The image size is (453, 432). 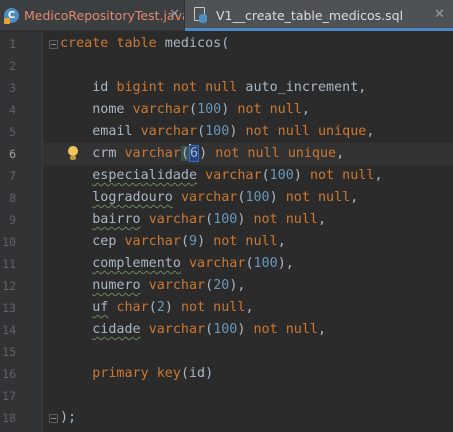 I want to click on number-literal: 2, so click(x=160, y=307).